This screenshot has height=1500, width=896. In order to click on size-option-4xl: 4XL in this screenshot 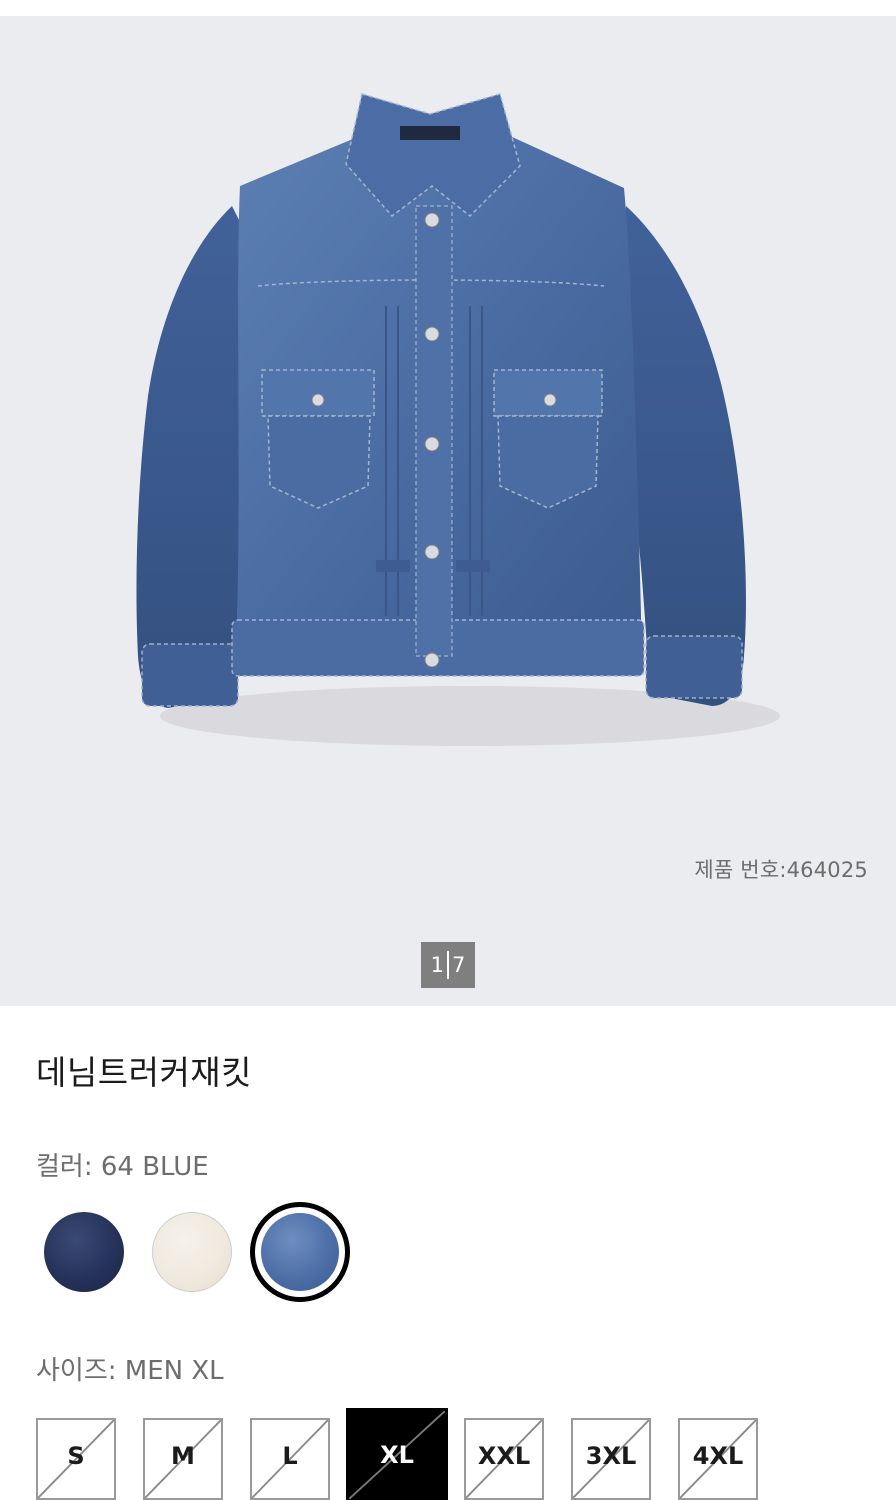, I will do `click(718, 1459)`.